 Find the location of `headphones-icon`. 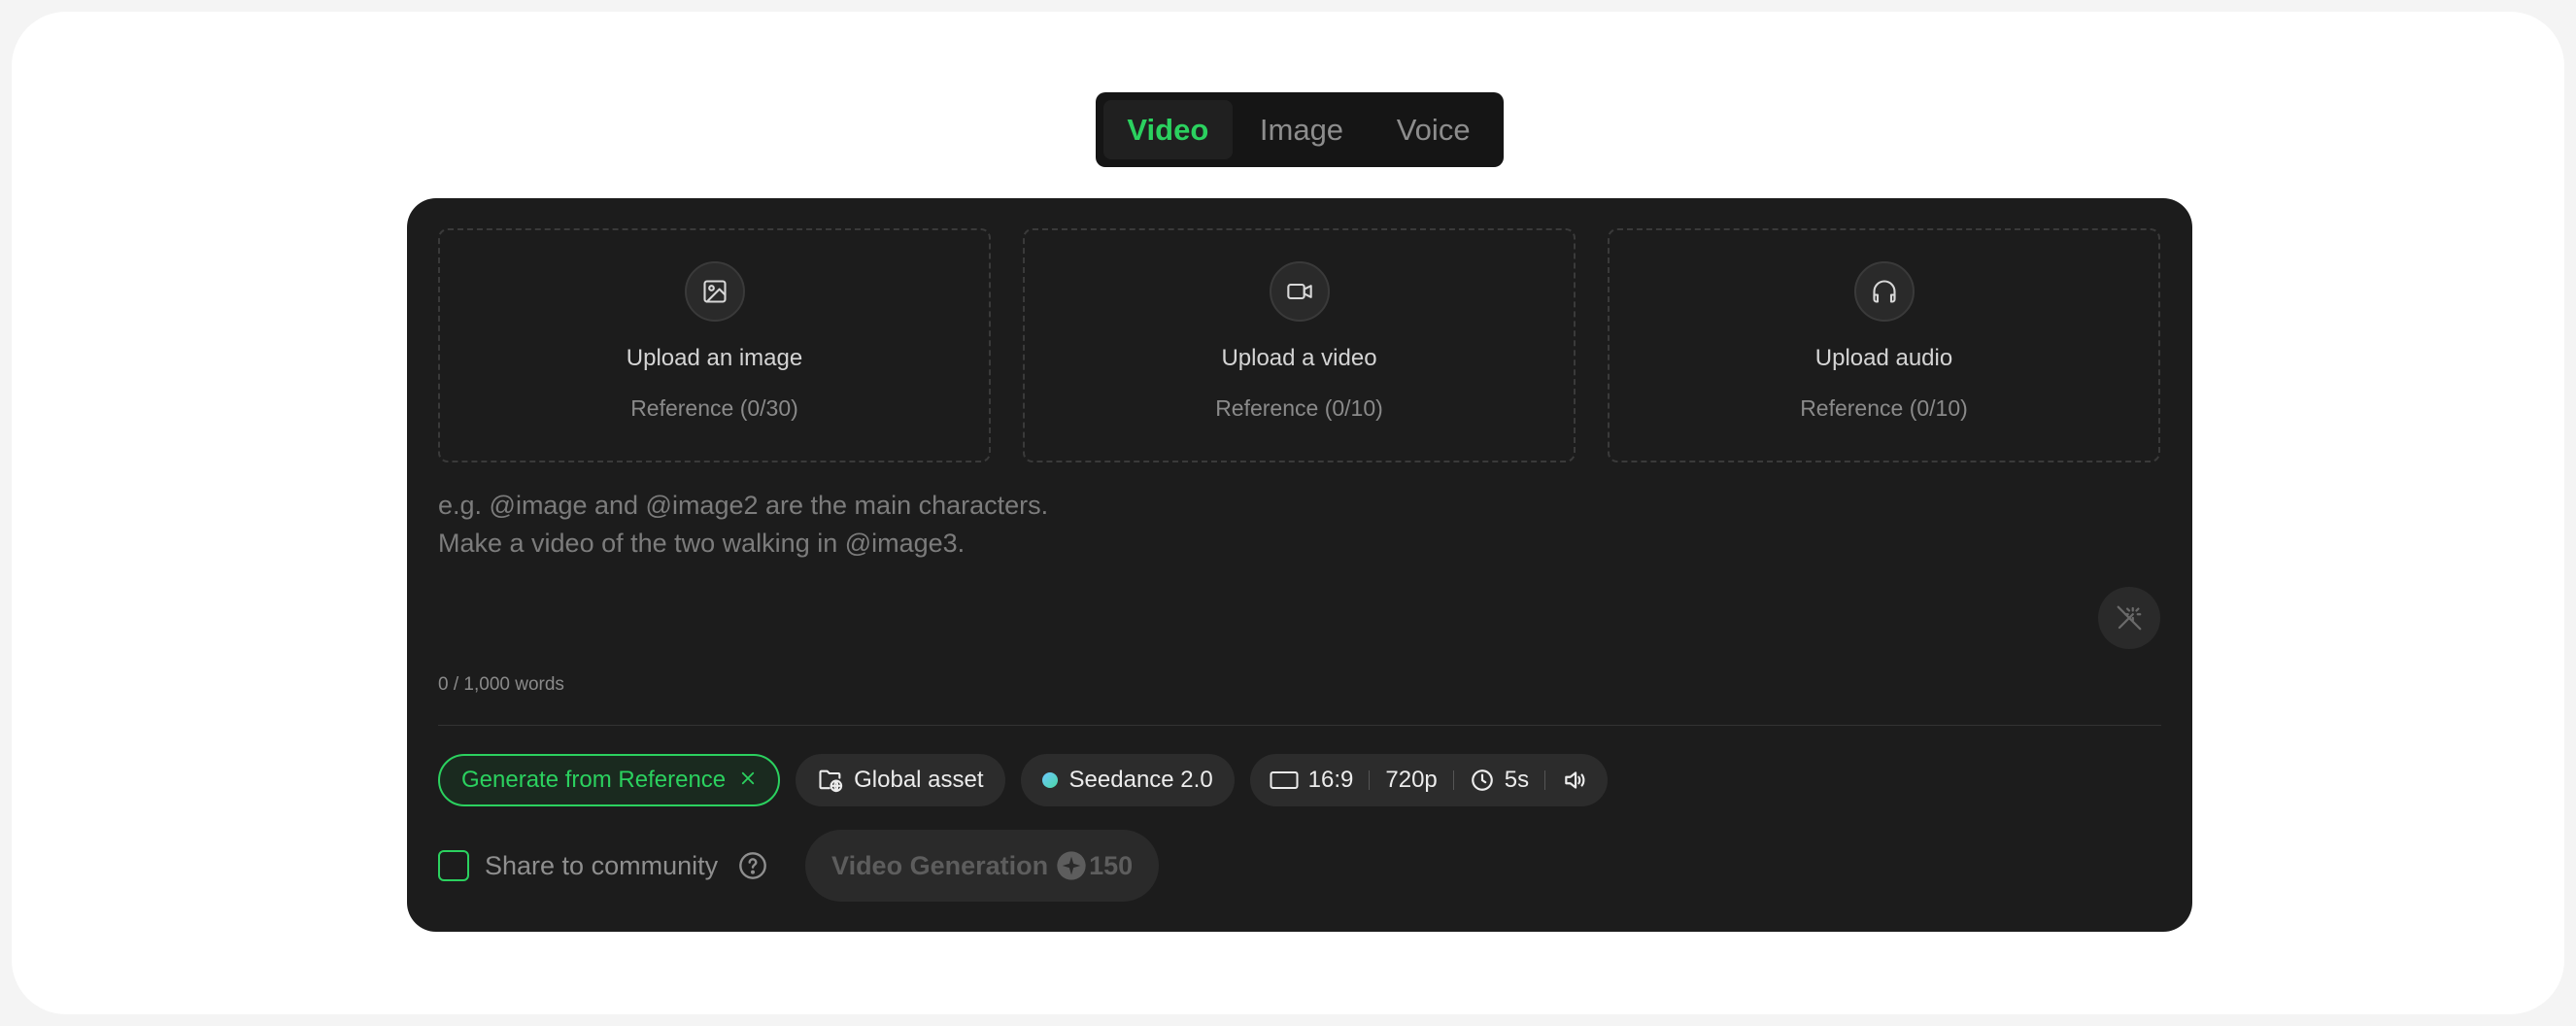

headphones-icon is located at coordinates (1884, 291).